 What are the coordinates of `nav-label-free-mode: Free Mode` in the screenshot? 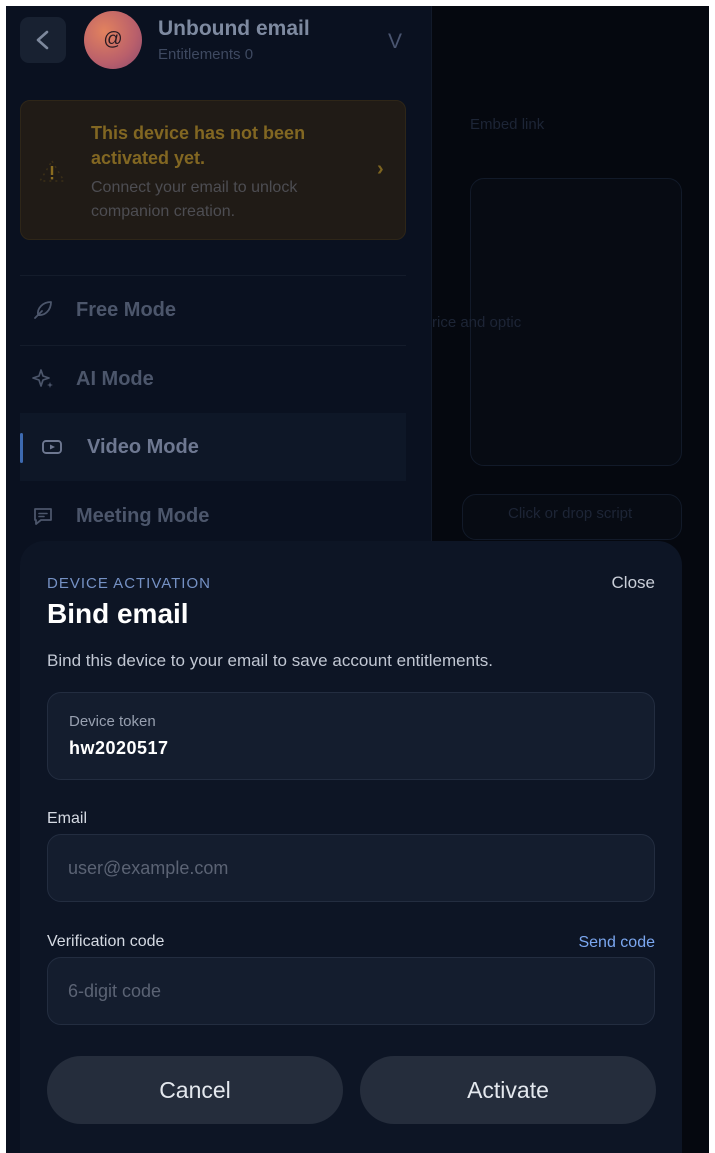 It's located at (126, 309).